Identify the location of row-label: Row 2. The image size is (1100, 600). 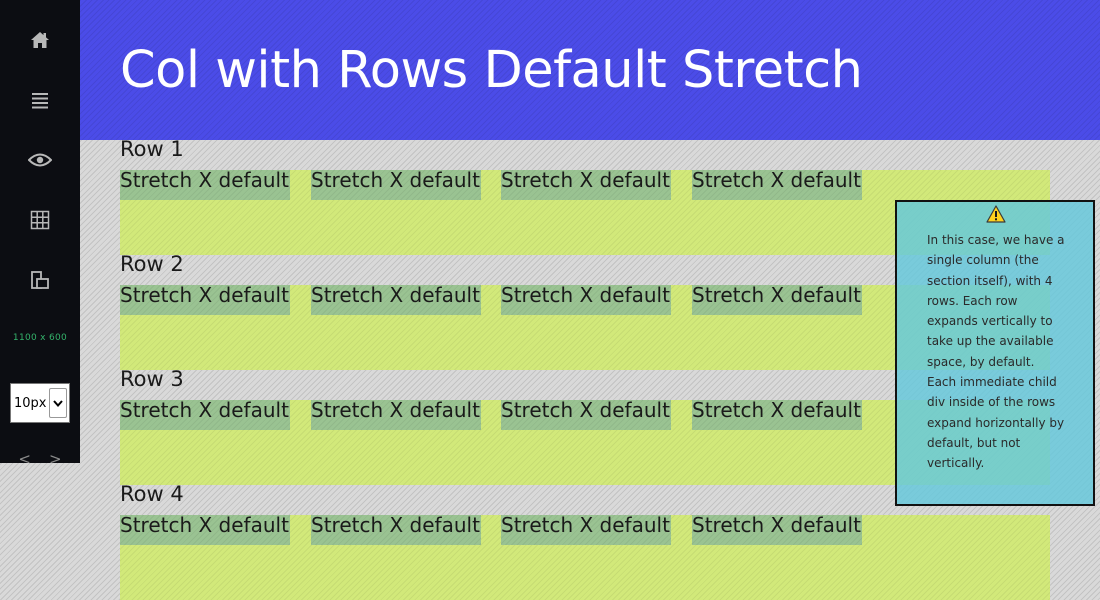
(152, 264).